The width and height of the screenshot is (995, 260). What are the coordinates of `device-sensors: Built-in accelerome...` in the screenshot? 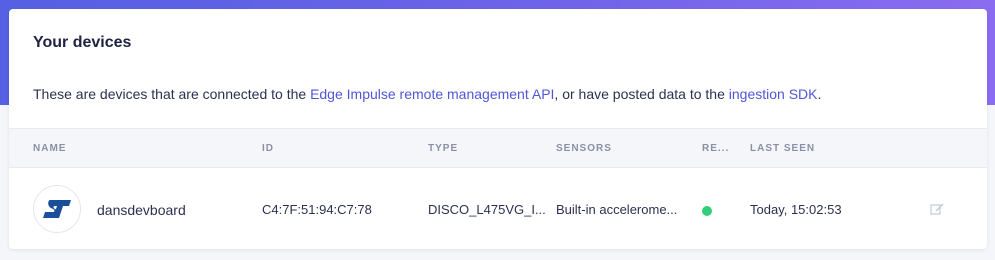 It's located at (617, 209).